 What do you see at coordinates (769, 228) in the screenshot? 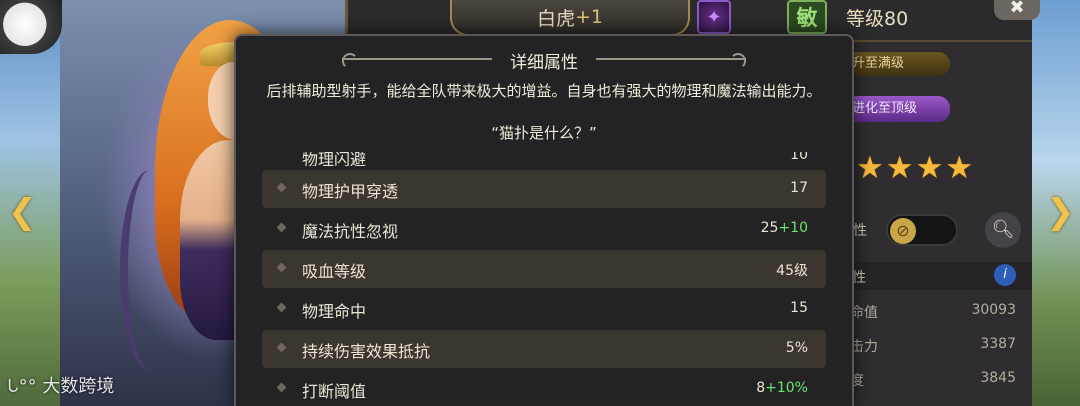
I see `attribute-base: 25` at bounding box center [769, 228].